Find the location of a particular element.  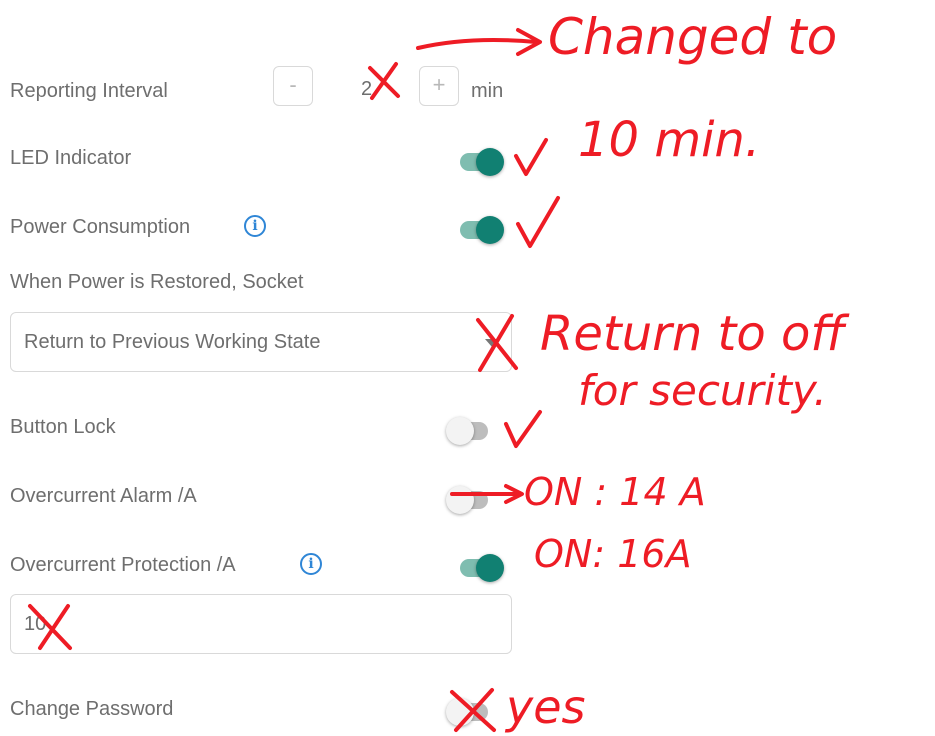

arrow-head is located at coordinates (529, 42).